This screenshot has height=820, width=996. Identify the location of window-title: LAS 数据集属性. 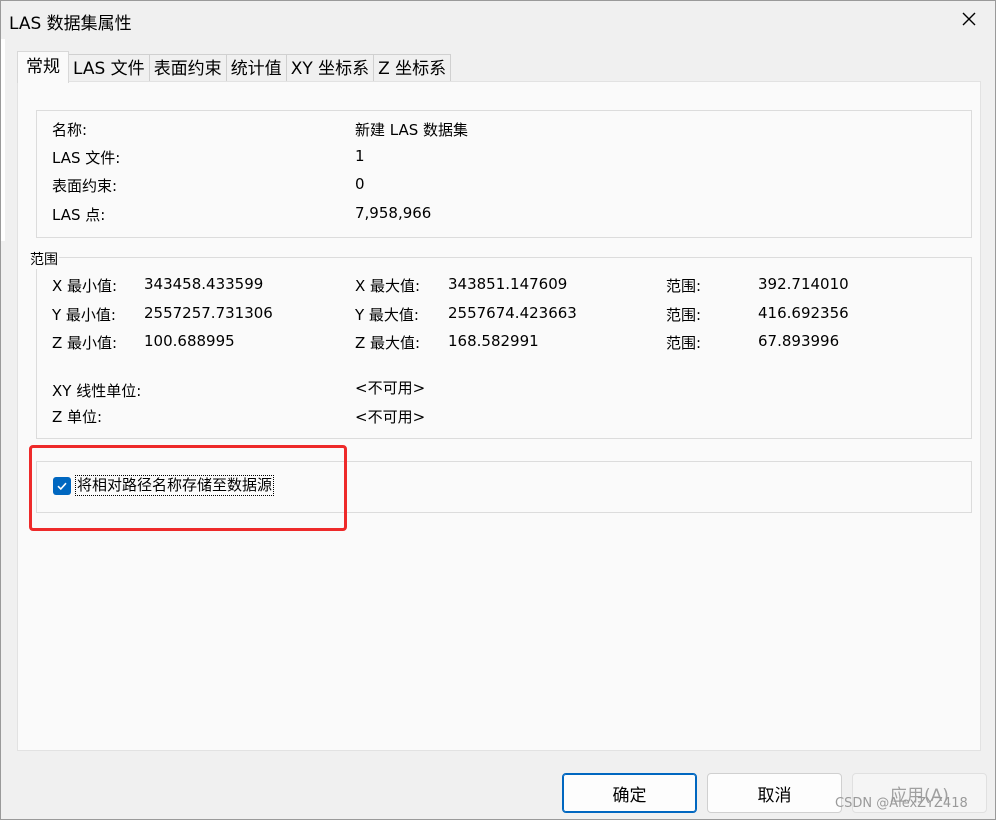
(70, 24).